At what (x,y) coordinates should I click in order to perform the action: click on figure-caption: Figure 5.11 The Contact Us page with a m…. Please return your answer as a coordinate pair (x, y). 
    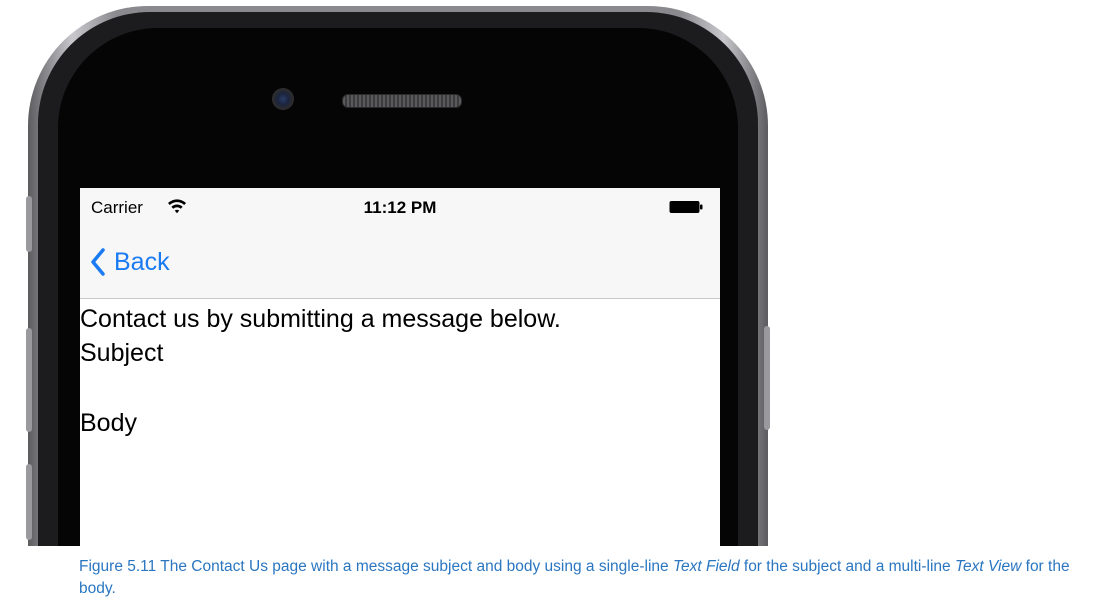
    Looking at the image, I should click on (589, 578).